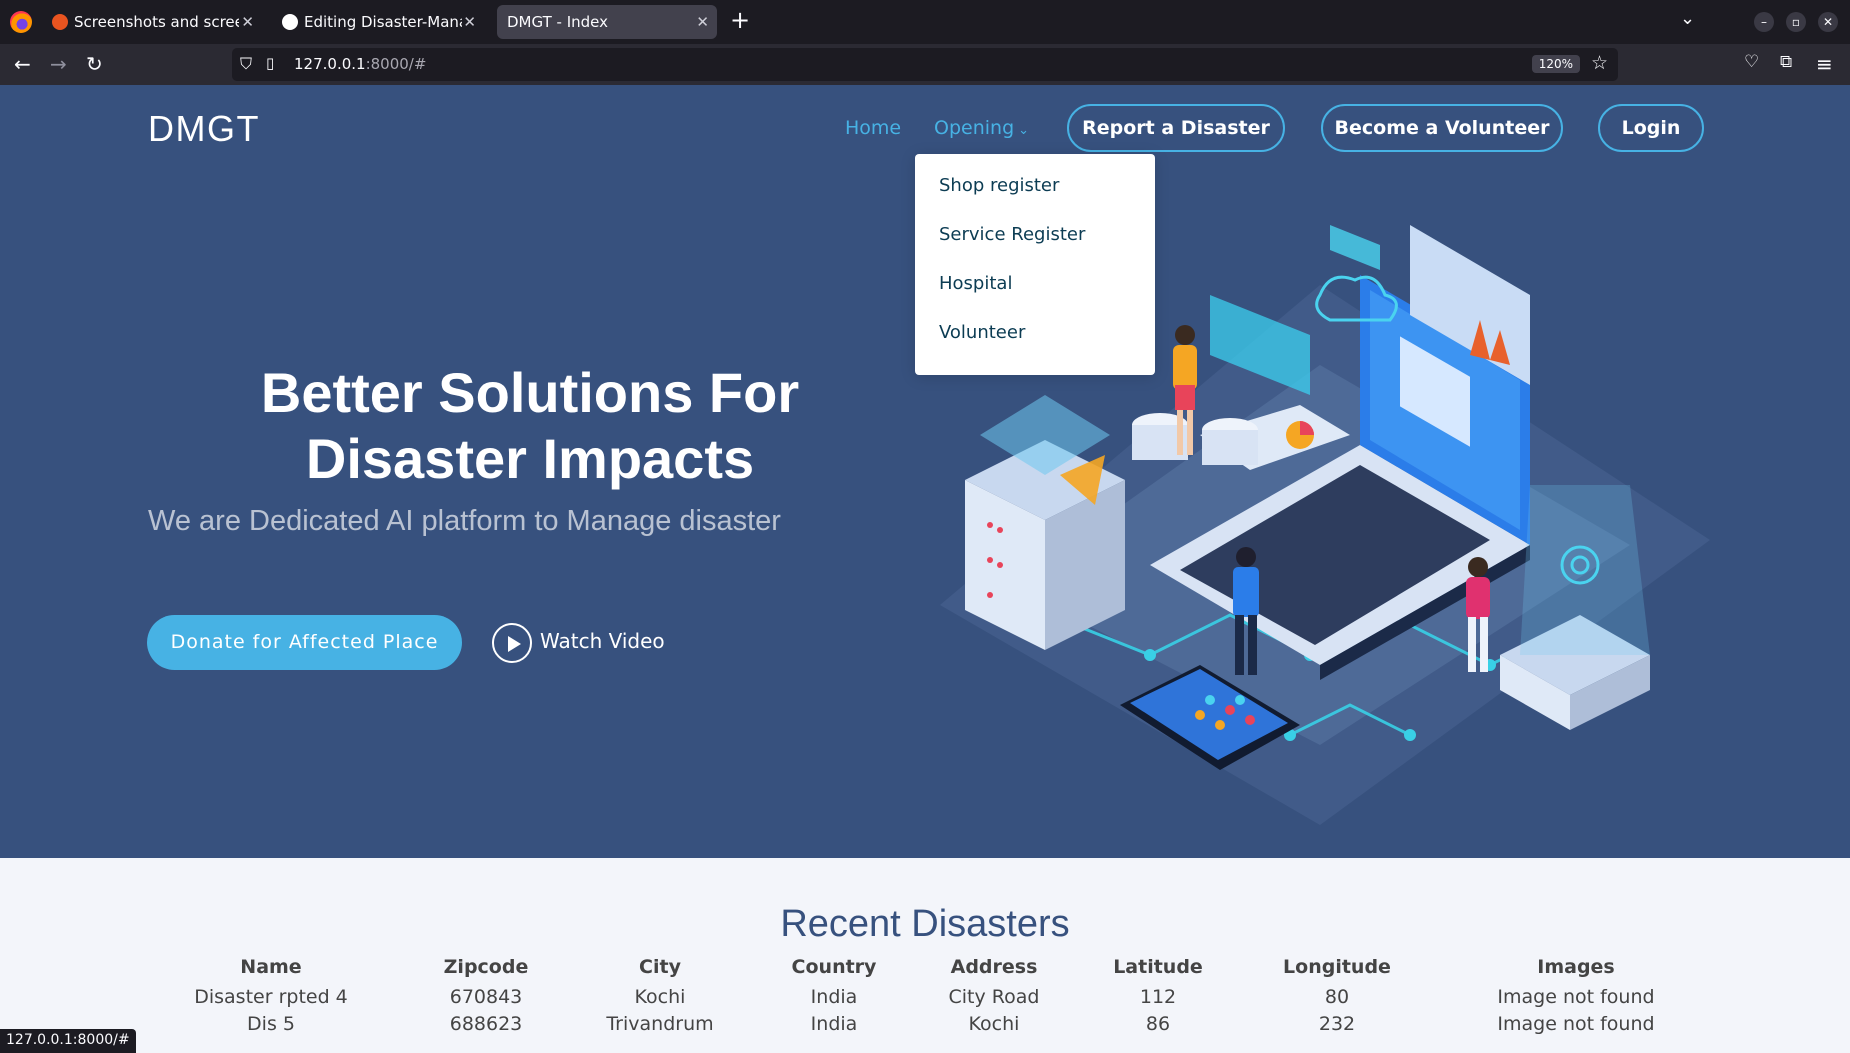 The height and width of the screenshot is (1053, 1850). I want to click on chevron-down-icon: ⌄, so click(1024, 130).